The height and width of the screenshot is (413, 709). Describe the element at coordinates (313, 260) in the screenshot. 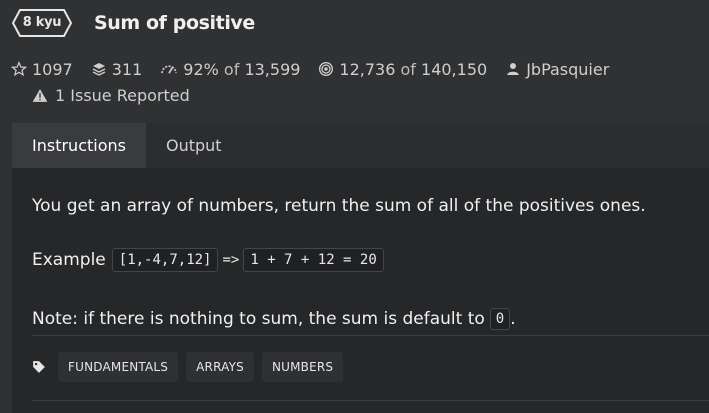

I see `example-output-code: 1 + 7 + 12 = 20` at that location.